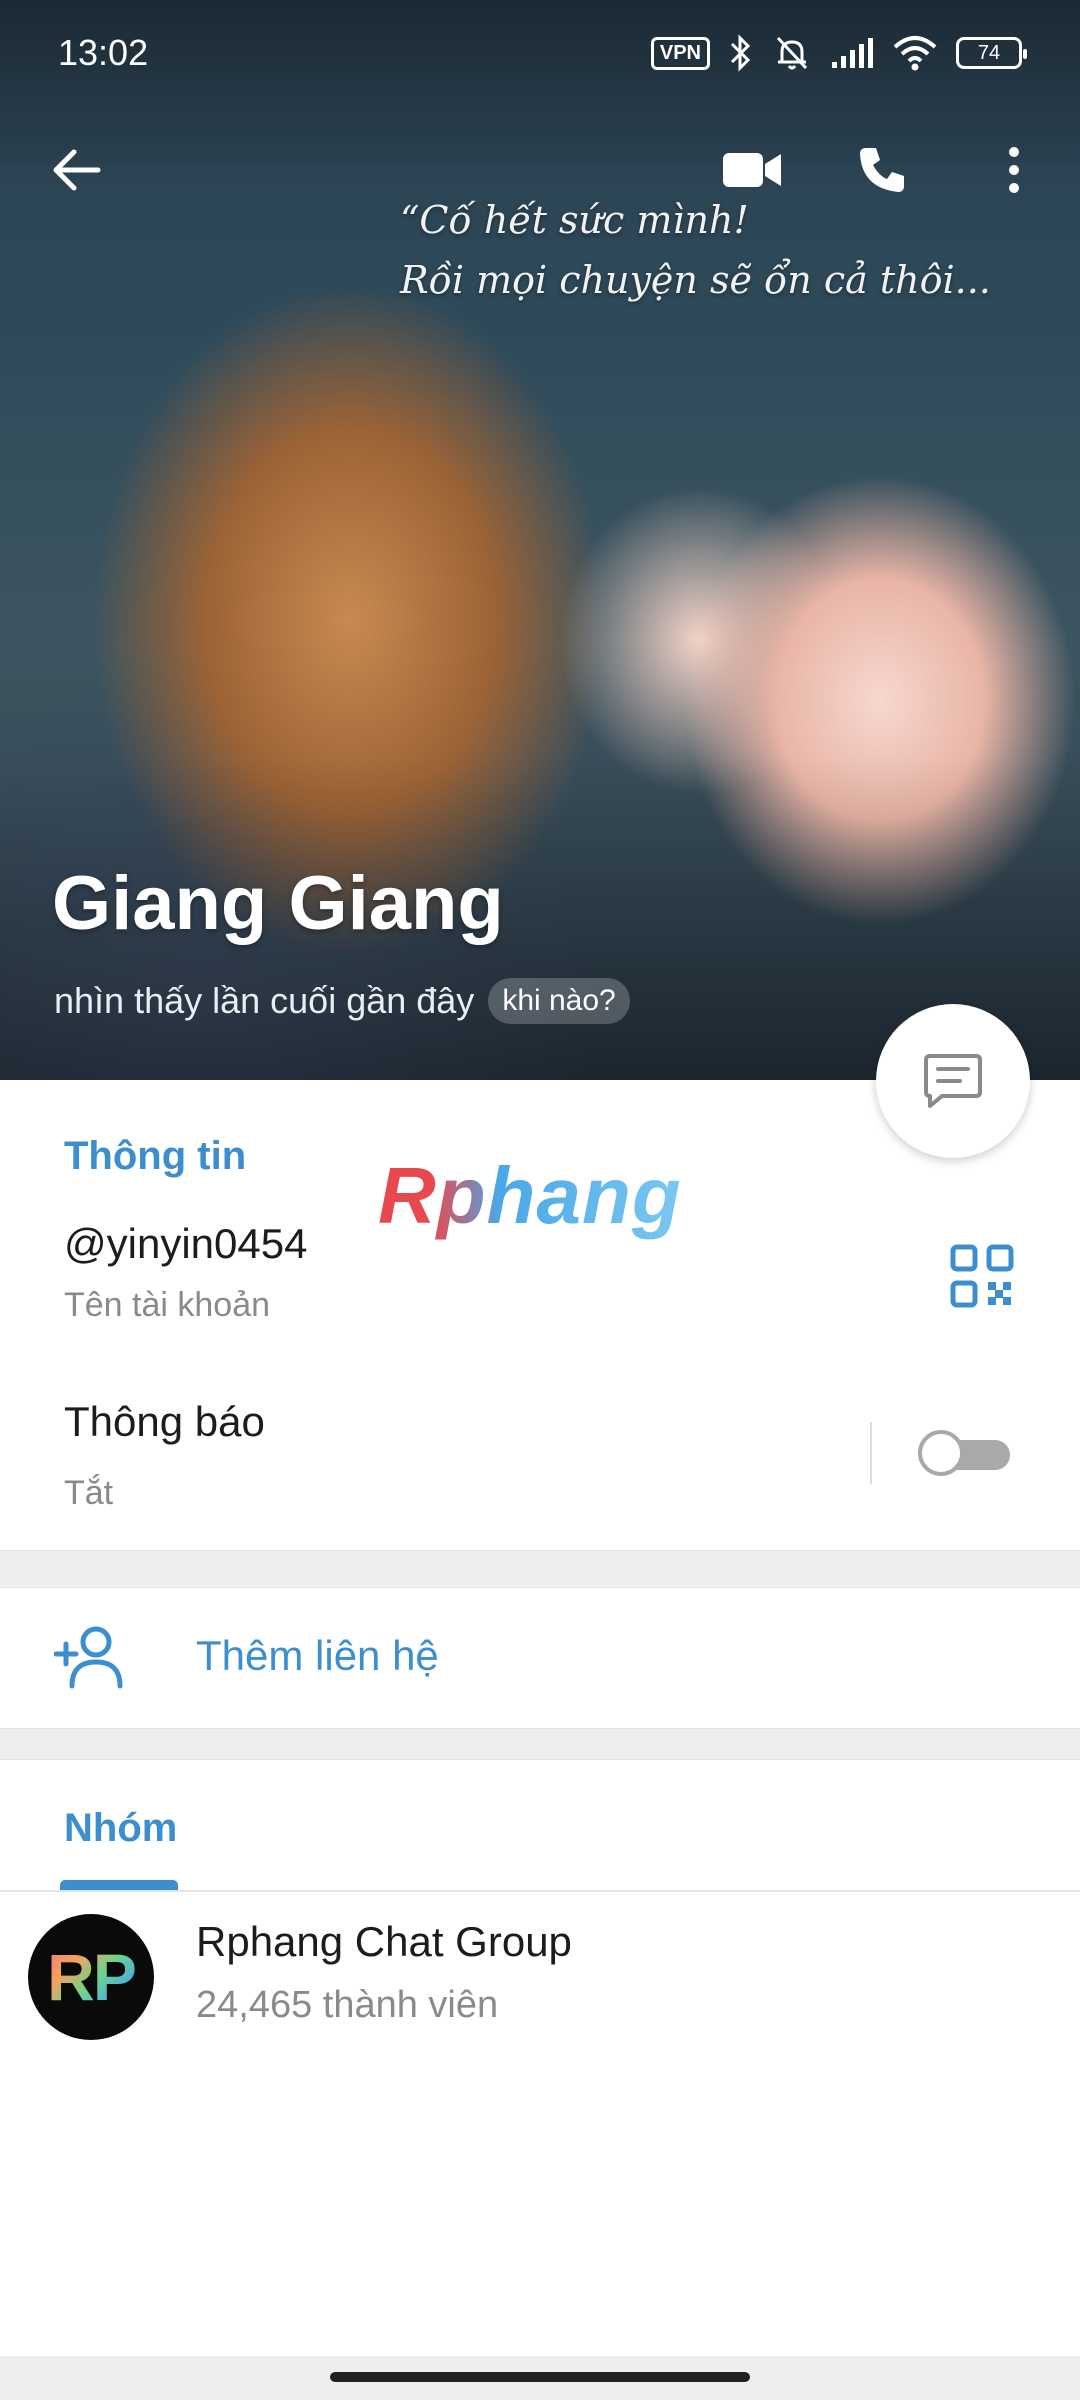  What do you see at coordinates (915, 53) in the screenshot?
I see `wifi-icon` at bounding box center [915, 53].